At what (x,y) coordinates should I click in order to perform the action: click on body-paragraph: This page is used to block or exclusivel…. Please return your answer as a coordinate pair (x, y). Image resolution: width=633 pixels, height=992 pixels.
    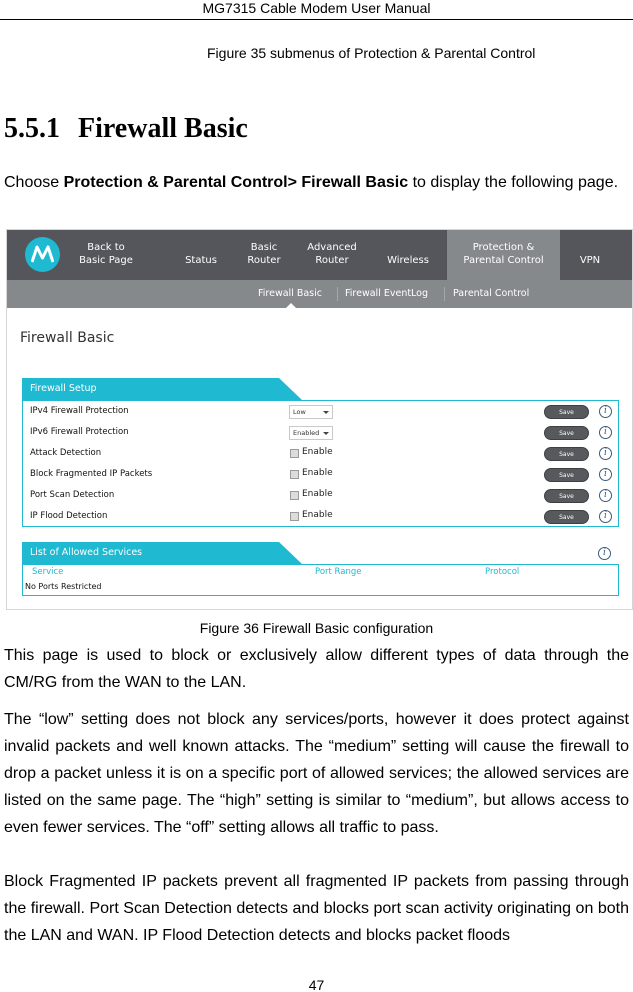
    Looking at the image, I should click on (316, 669).